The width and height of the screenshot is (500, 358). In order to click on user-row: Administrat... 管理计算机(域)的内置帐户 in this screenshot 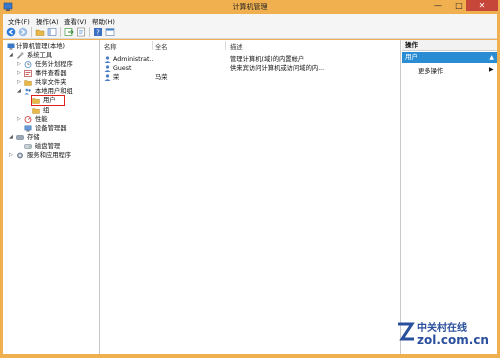, I will do `click(251, 59)`.